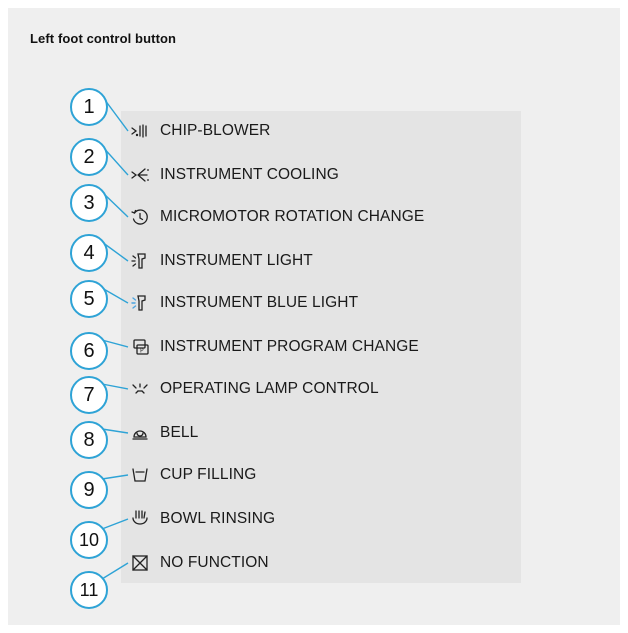 The height and width of the screenshot is (633, 628). Describe the element at coordinates (140, 563) in the screenshot. I see `no-function-icon` at that location.